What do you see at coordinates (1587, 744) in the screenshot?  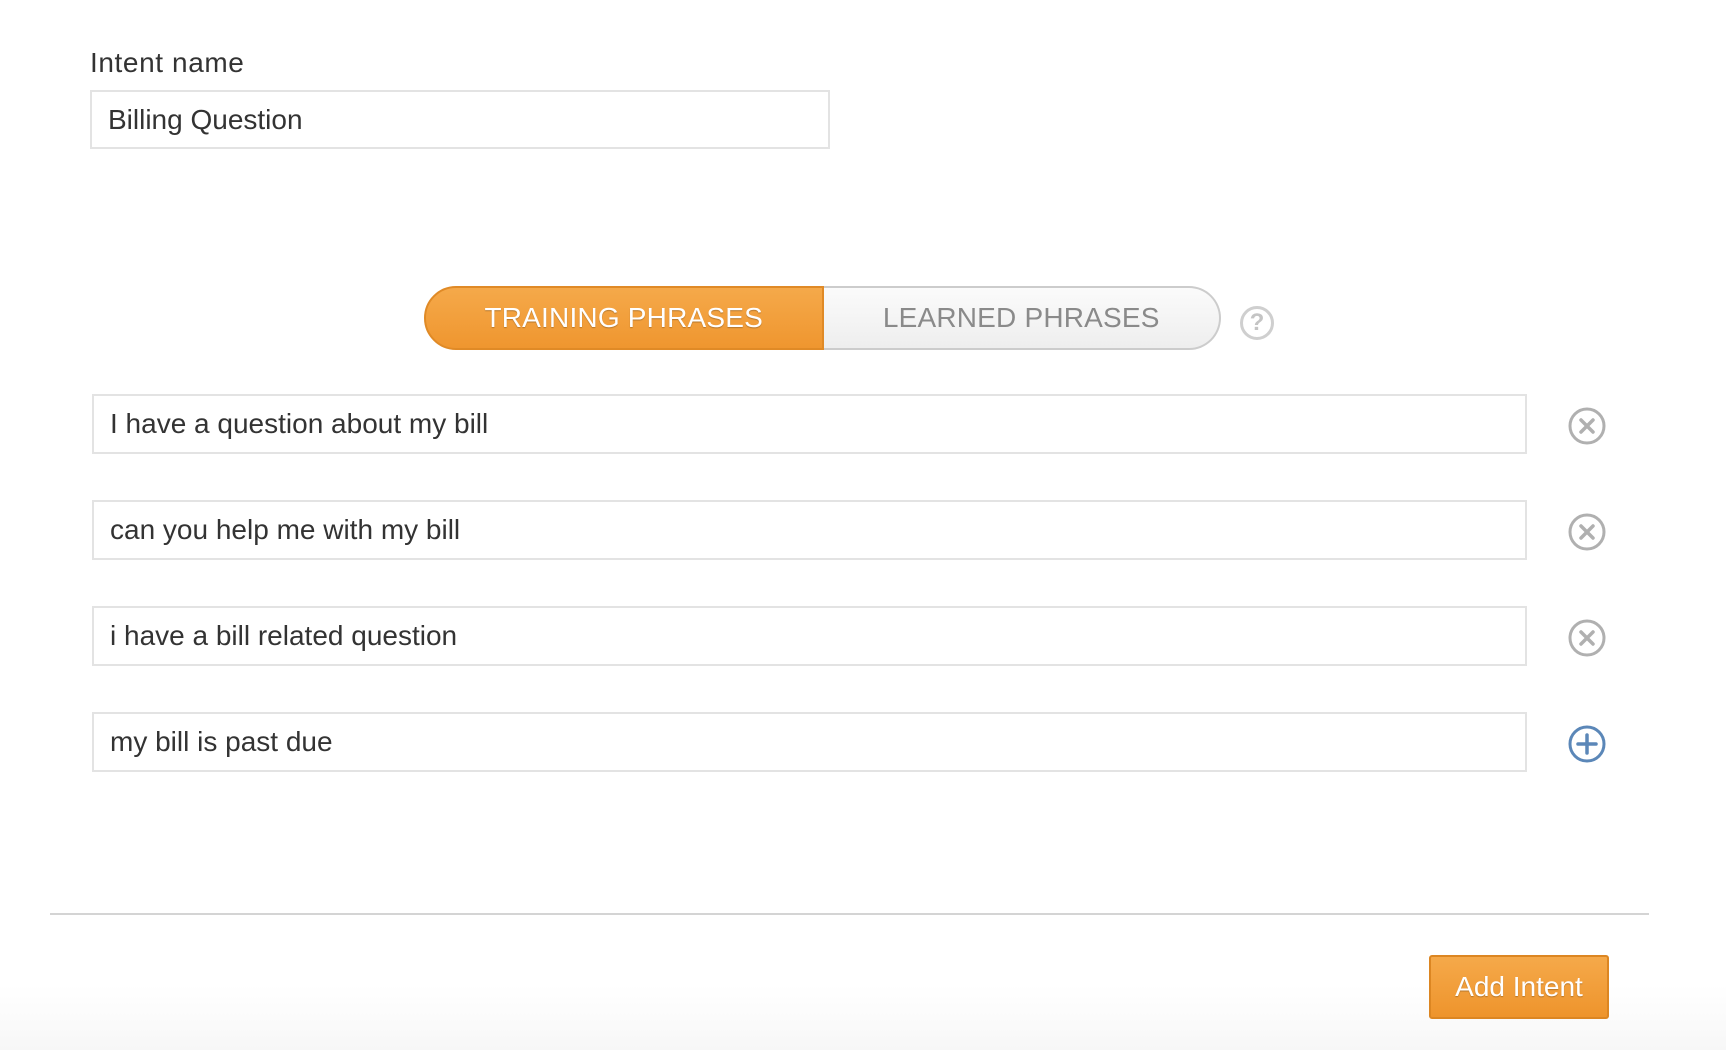 I see `add-circle-icon` at bounding box center [1587, 744].